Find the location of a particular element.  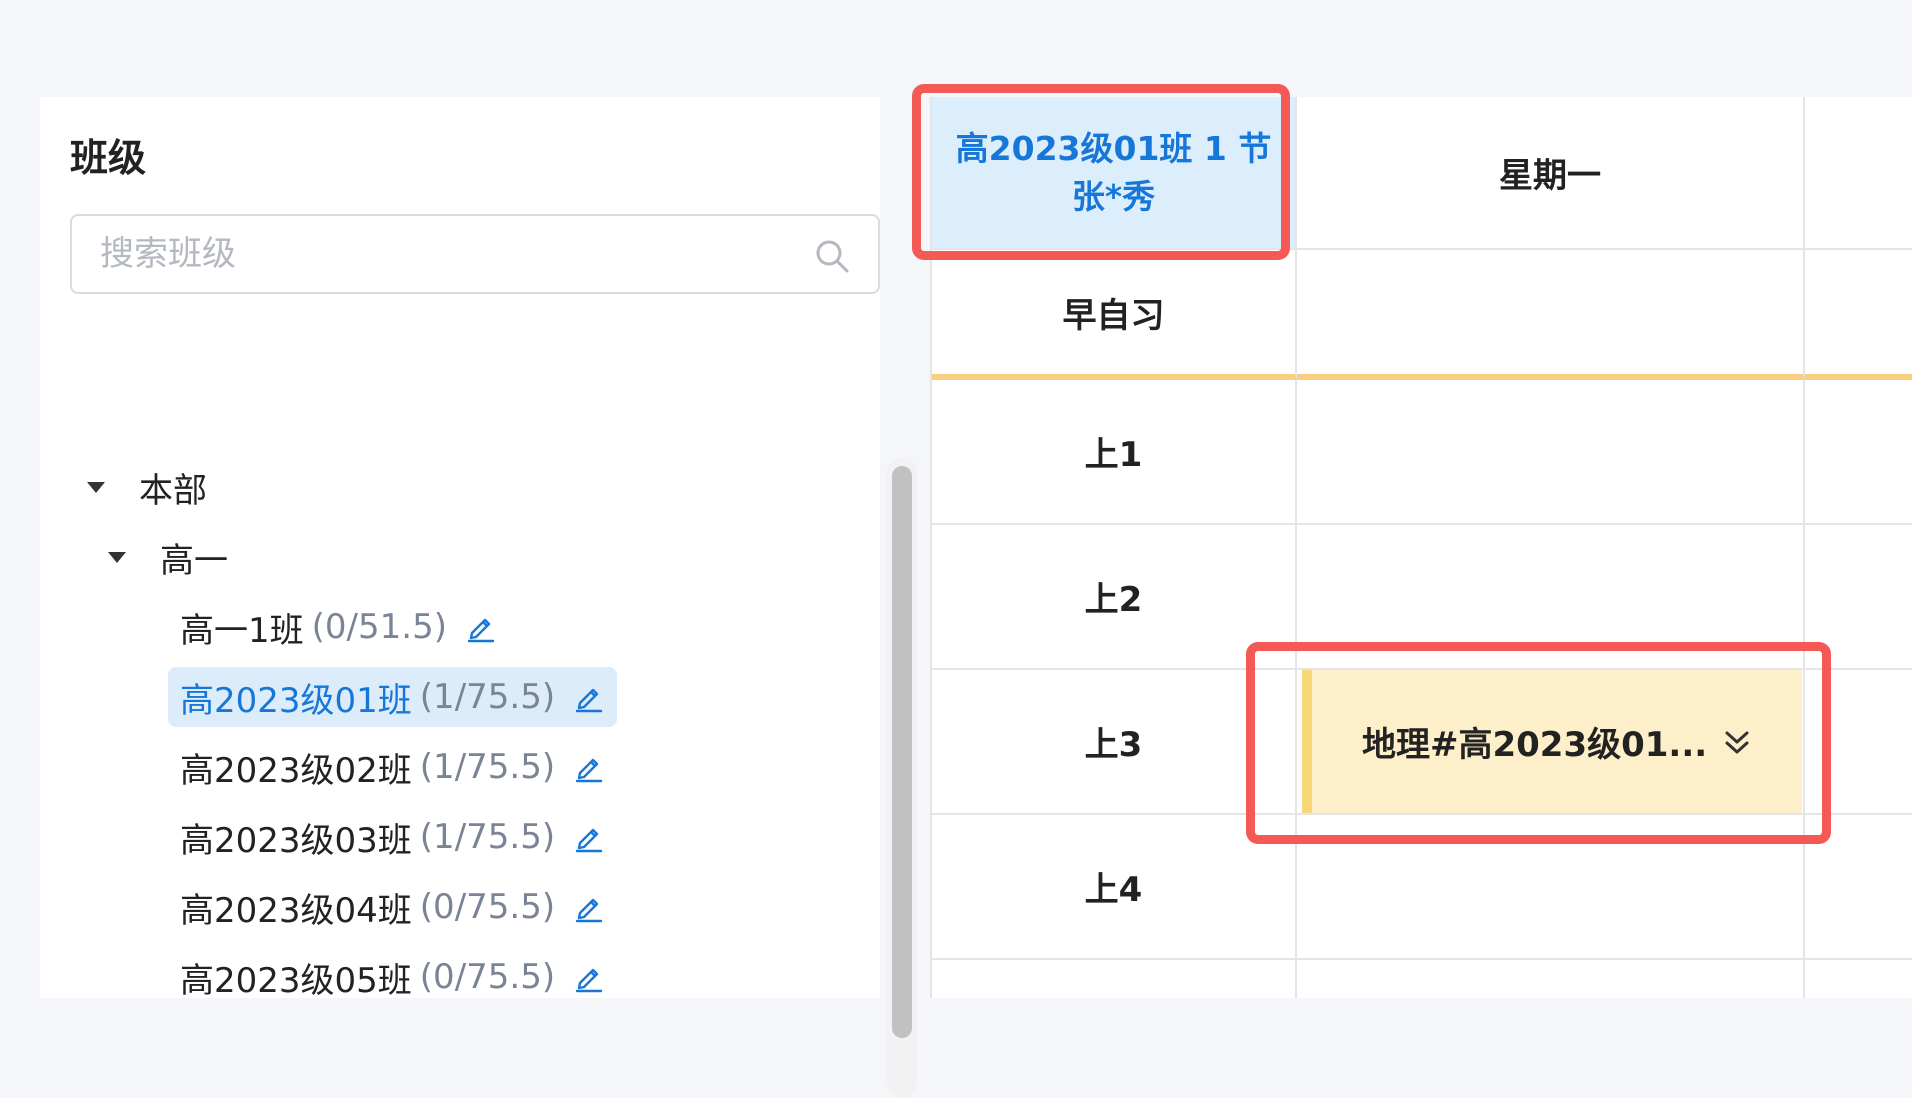

class-name: 高2023级01班 is located at coordinates (296, 700).